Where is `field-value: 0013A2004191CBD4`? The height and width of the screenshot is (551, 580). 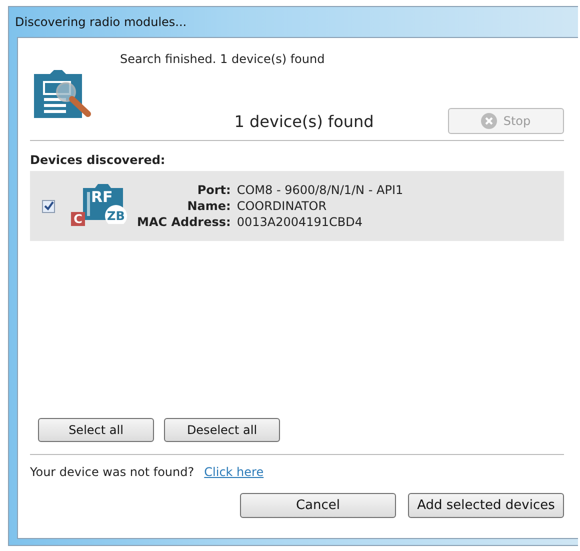 field-value: 0013A2004191CBD4 is located at coordinates (300, 222).